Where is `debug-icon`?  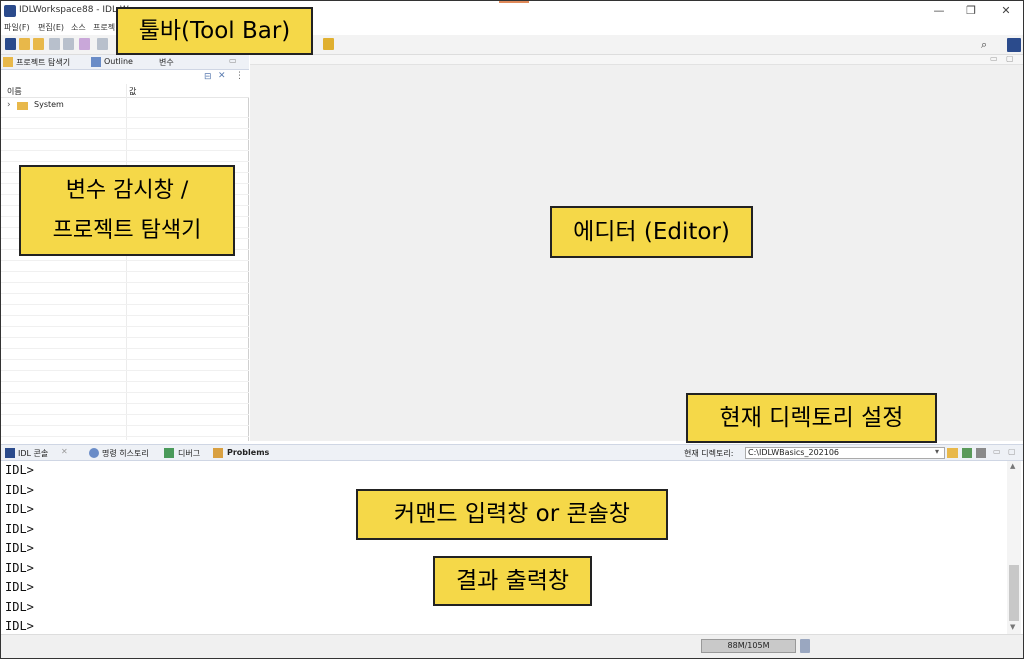
debug-icon is located at coordinates (169, 453).